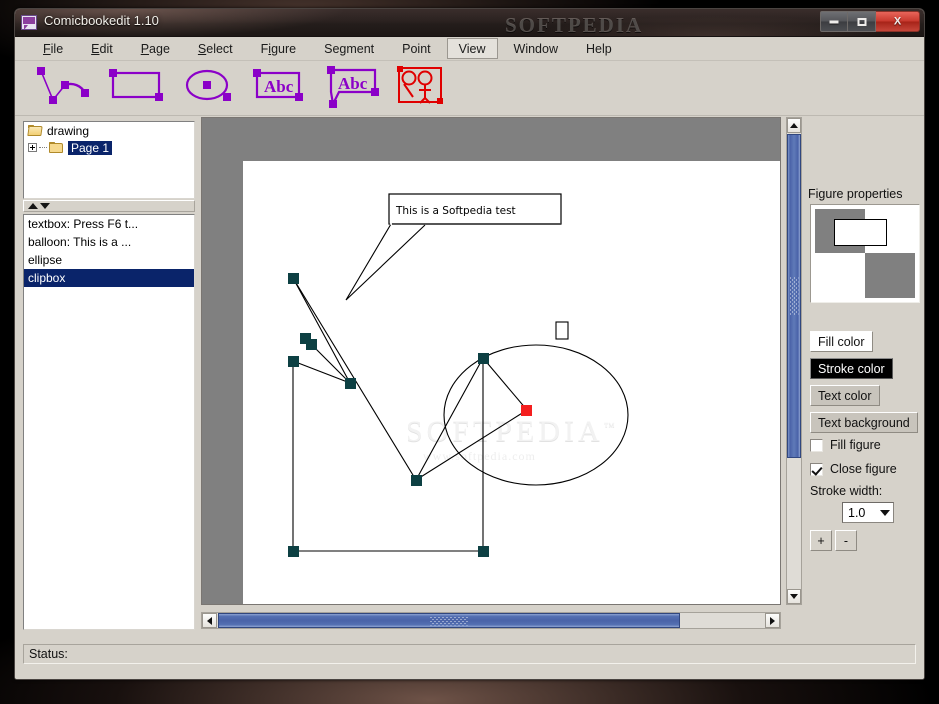 The height and width of the screenshot is (704, 939). I want to click on app-icon, so click(29, 22).